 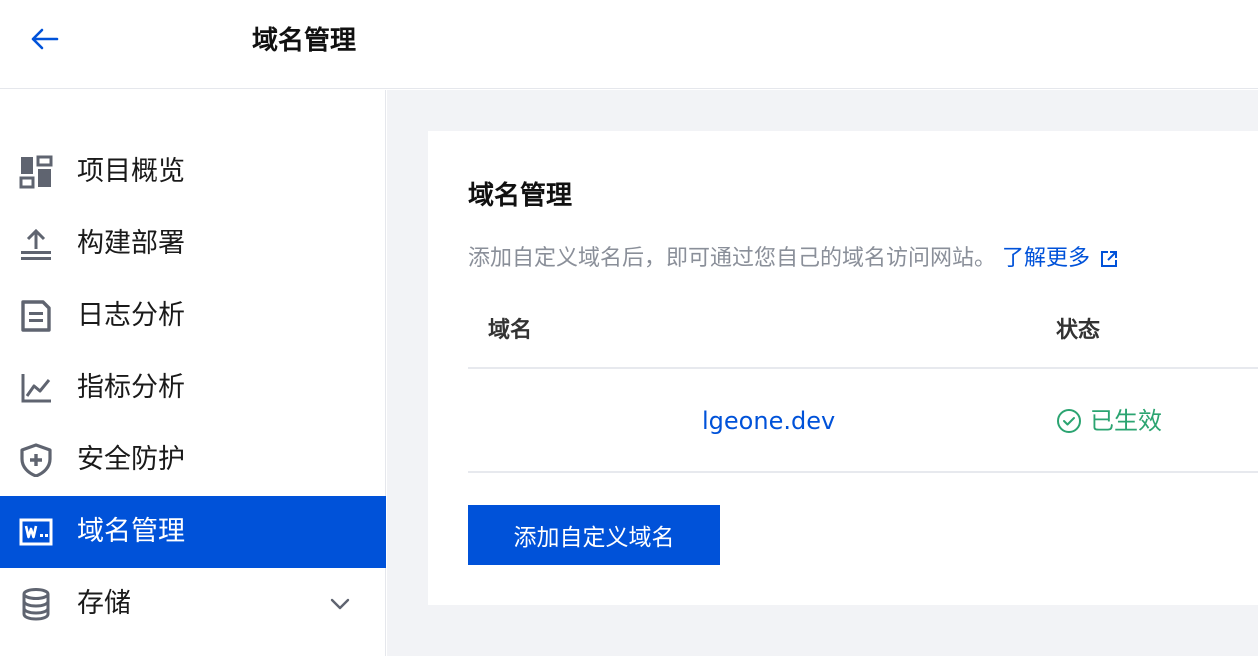 I want to click on upload-icon, so click(x=36, y=244).